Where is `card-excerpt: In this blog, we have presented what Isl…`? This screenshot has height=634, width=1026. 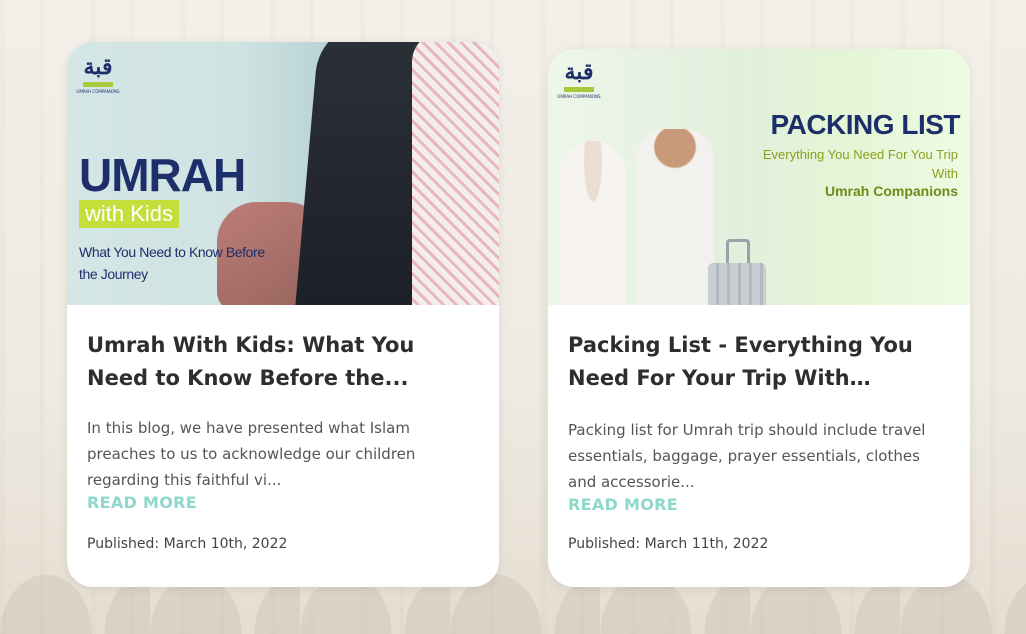 card-excerpt: In this blog, we have presented what Isl… is located at coordinates (251, 454).